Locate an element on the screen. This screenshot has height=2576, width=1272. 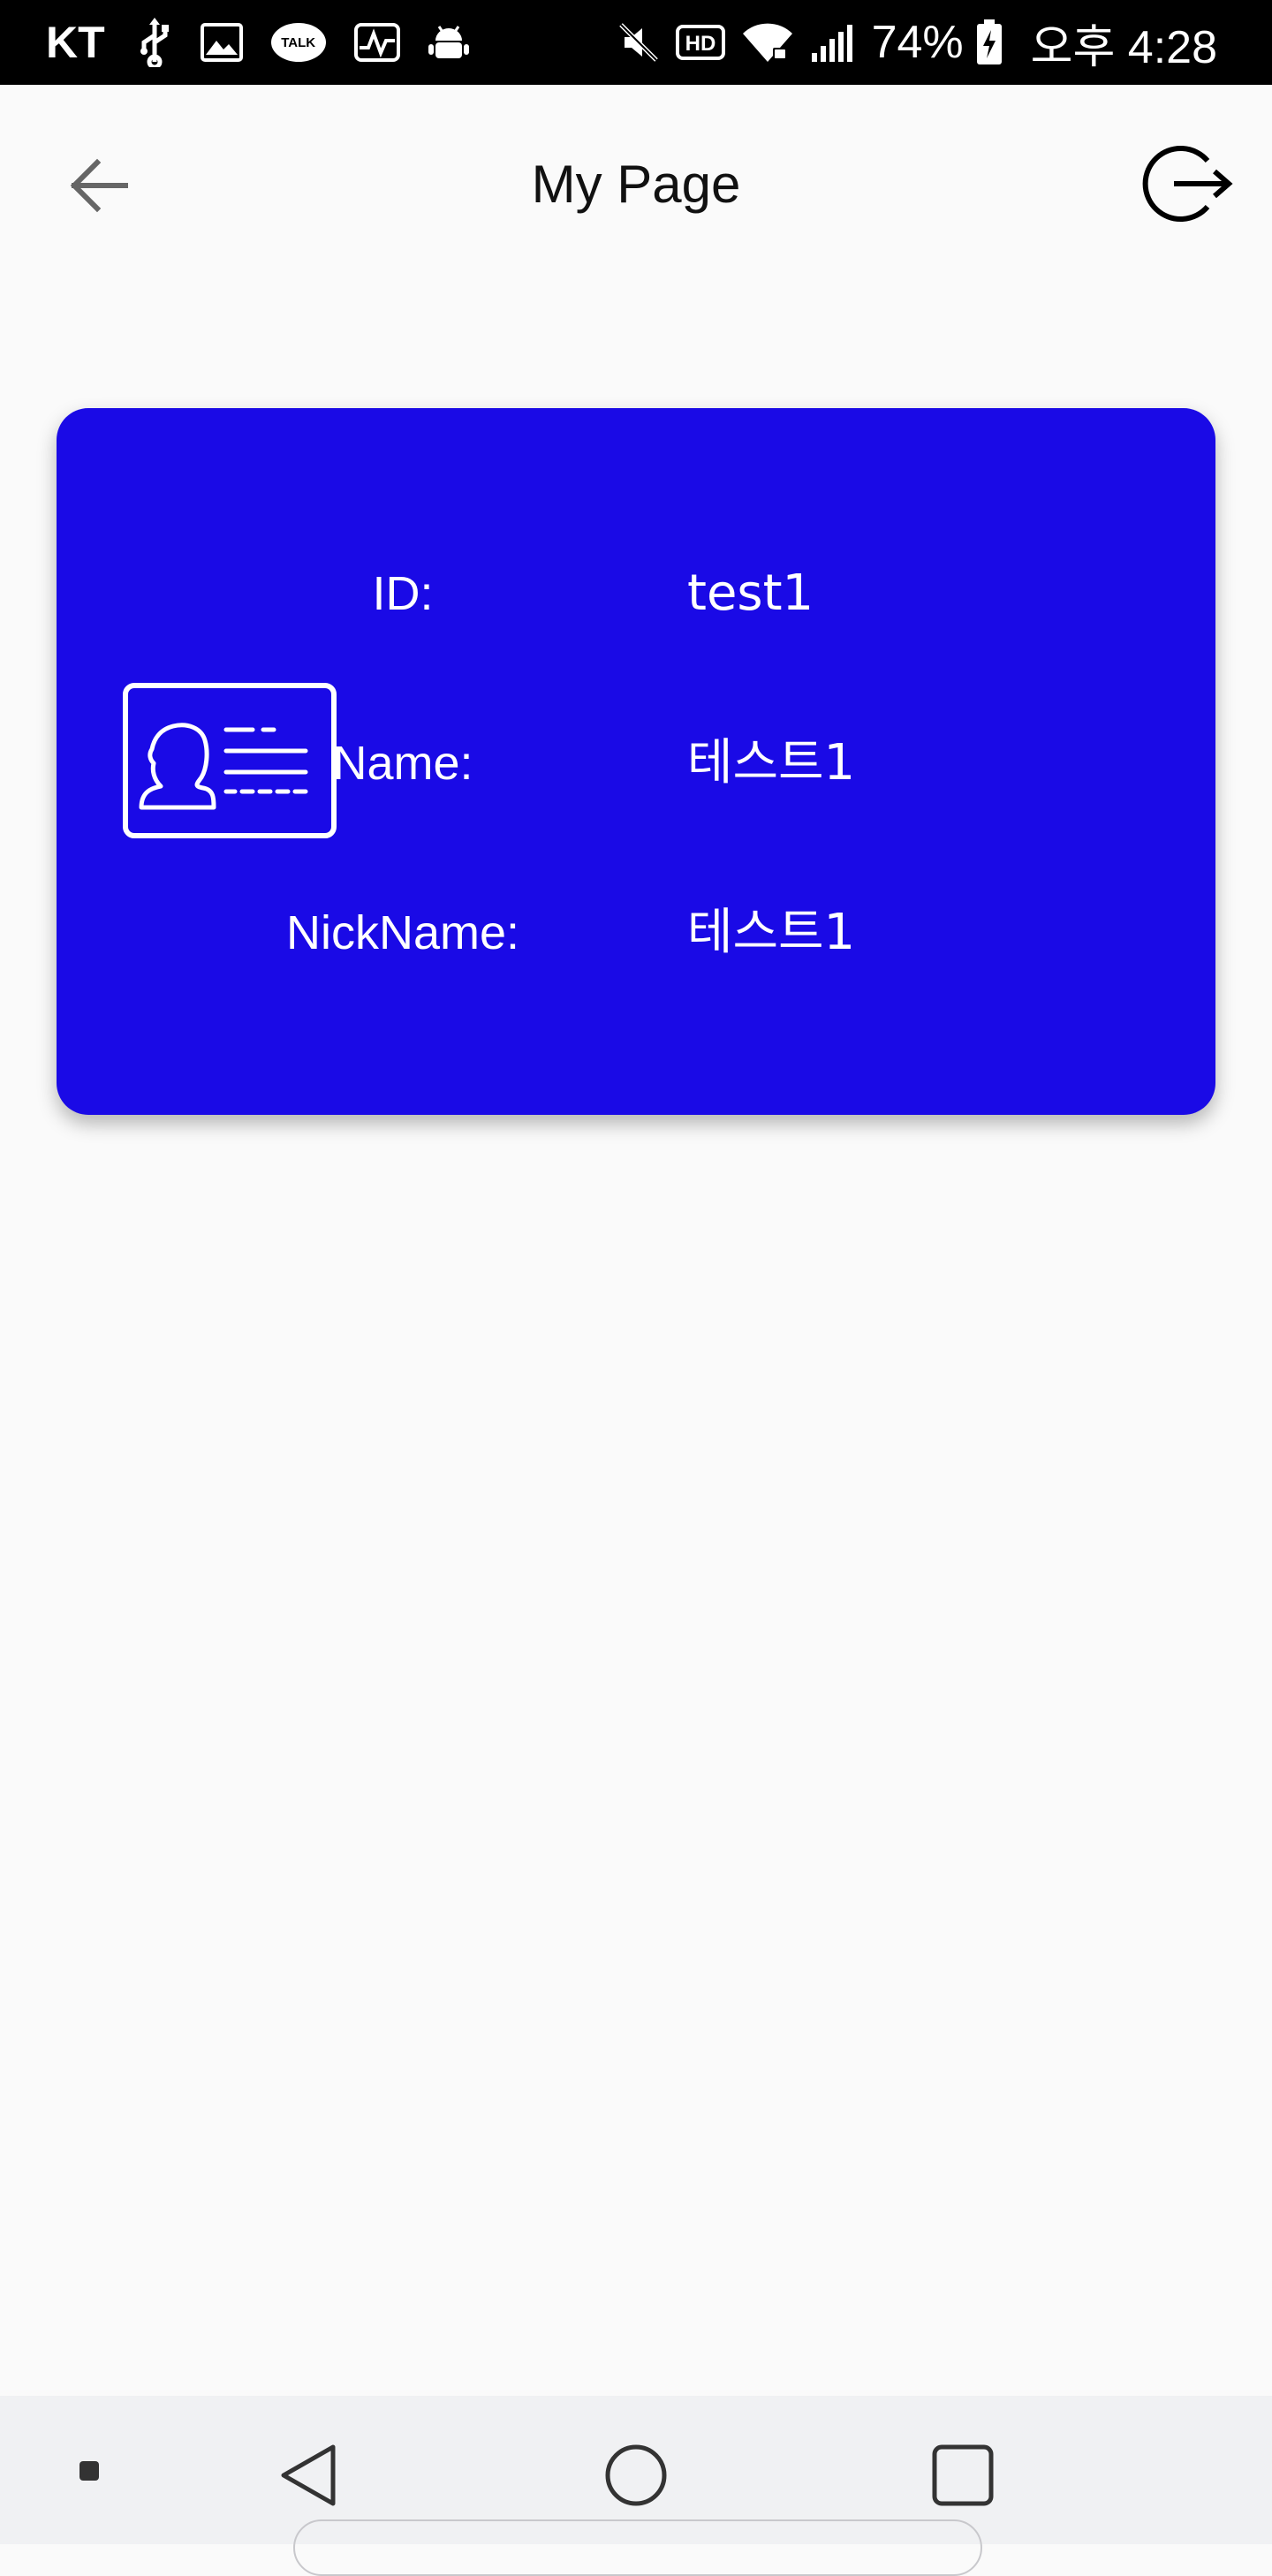
id-value: test1 is located at coordinates (750, 593).